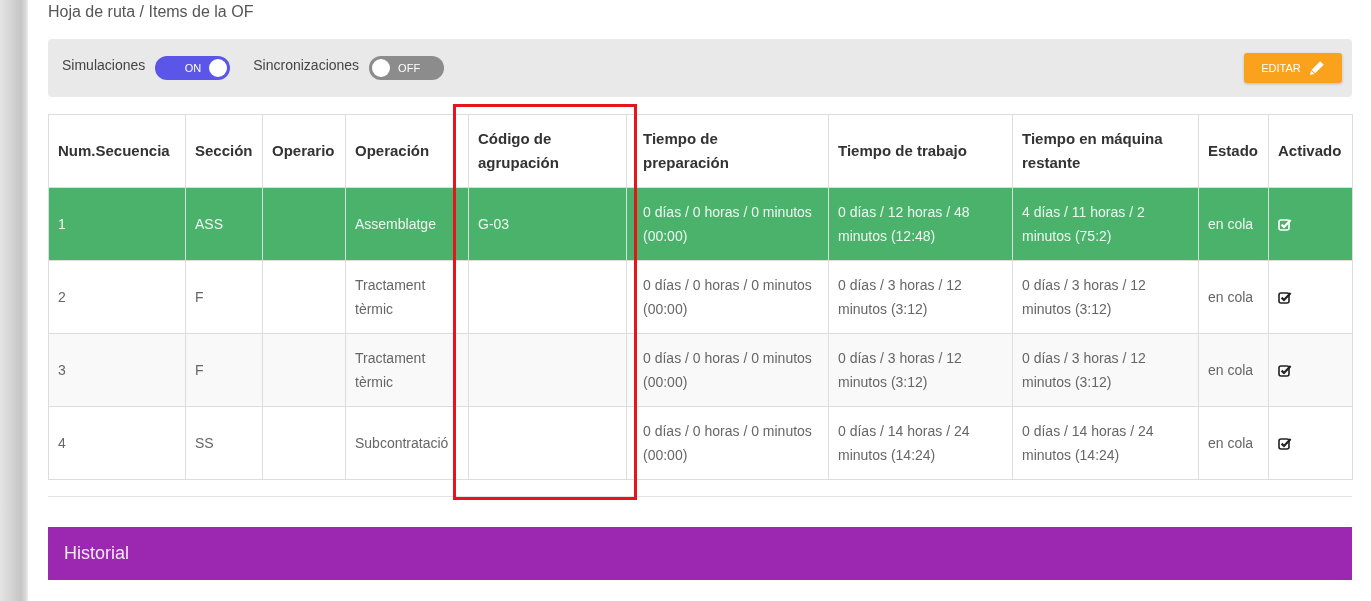 This screenshot has height=601, width=1371. Describe the element at coordinates (224, 151) in the screenshot. I see `column-header: Sección` at that location.